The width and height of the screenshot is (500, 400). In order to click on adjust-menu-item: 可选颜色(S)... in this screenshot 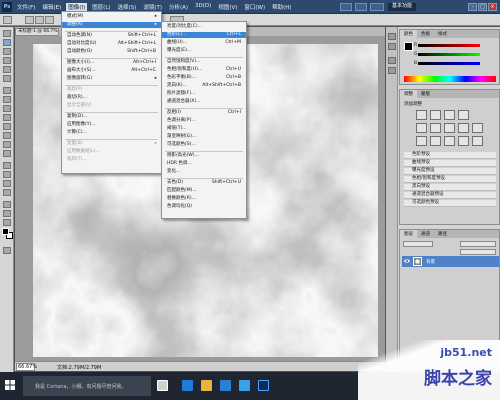, I will do `click(204, 145)`.